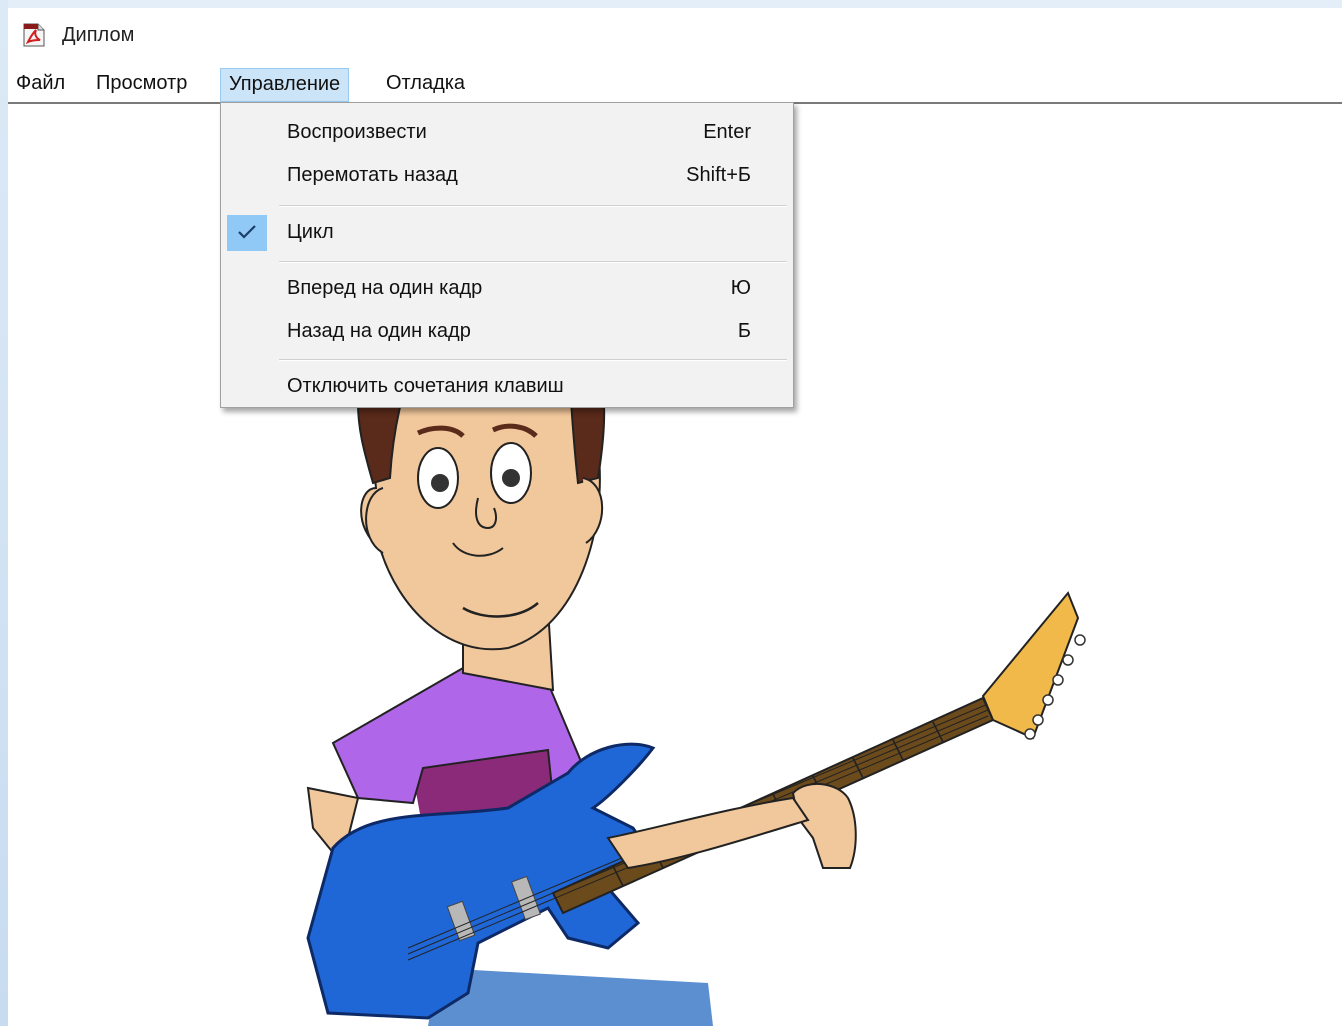 The image size is (1342, 1026). Describe the element at coordinates (357, 132) in the screenshot. I see `menu-item-label: Воспроизвести` at that location.